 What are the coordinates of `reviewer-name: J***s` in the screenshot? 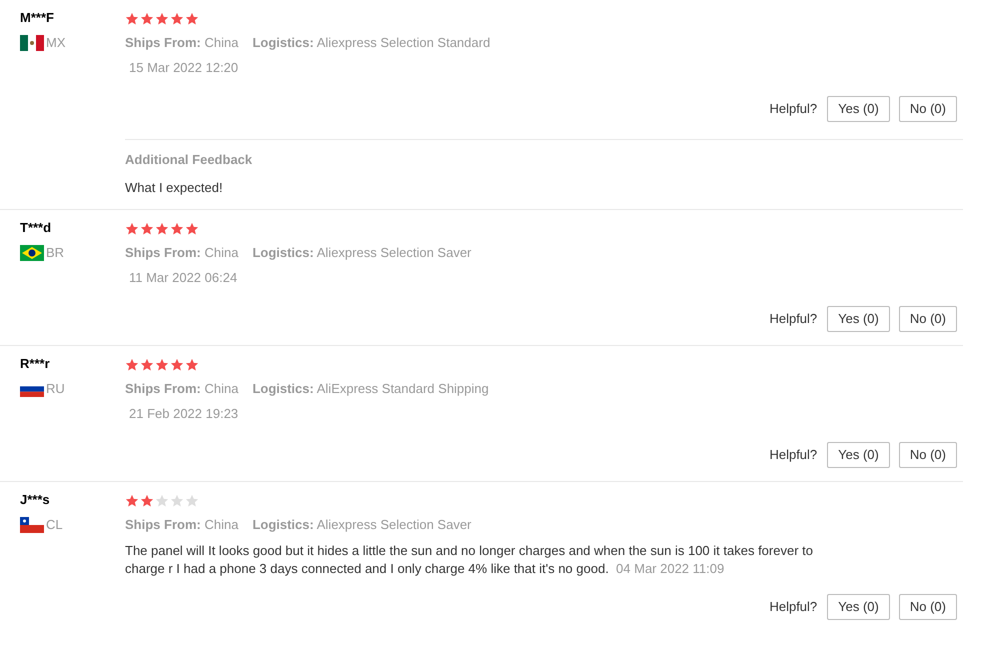 It's located at (35, 500).